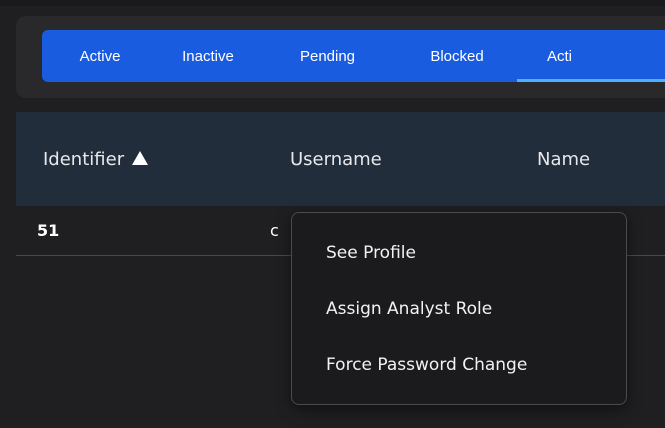 The width and height of the screenshot is (665, 428). Describe the element at coordinates (84, 159) in the screenshot. I see `column-header-label: Identifier` at that location.